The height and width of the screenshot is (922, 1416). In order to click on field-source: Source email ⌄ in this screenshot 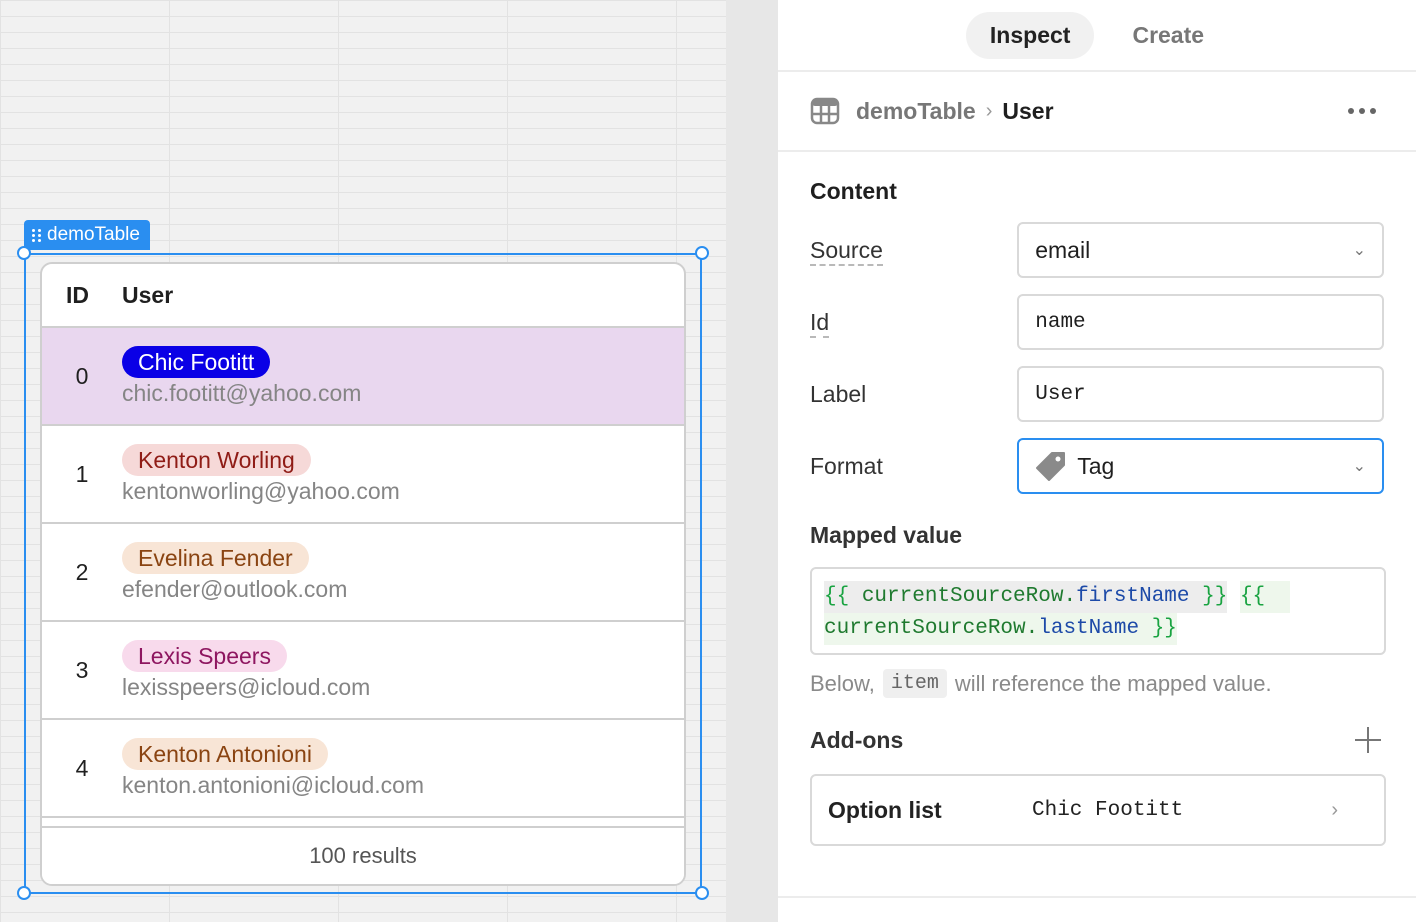, I will do `click(1097, 250)`.